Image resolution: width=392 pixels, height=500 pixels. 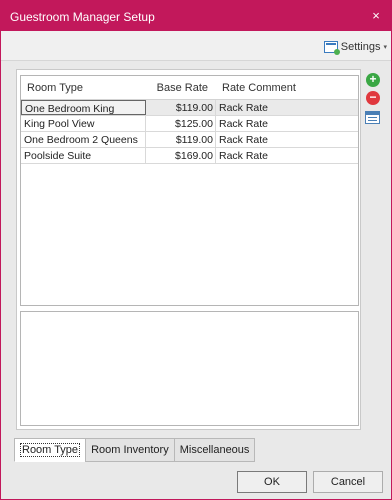 I want to click on column-header-base-rate: Base Rate, so click(x=181, y=87).